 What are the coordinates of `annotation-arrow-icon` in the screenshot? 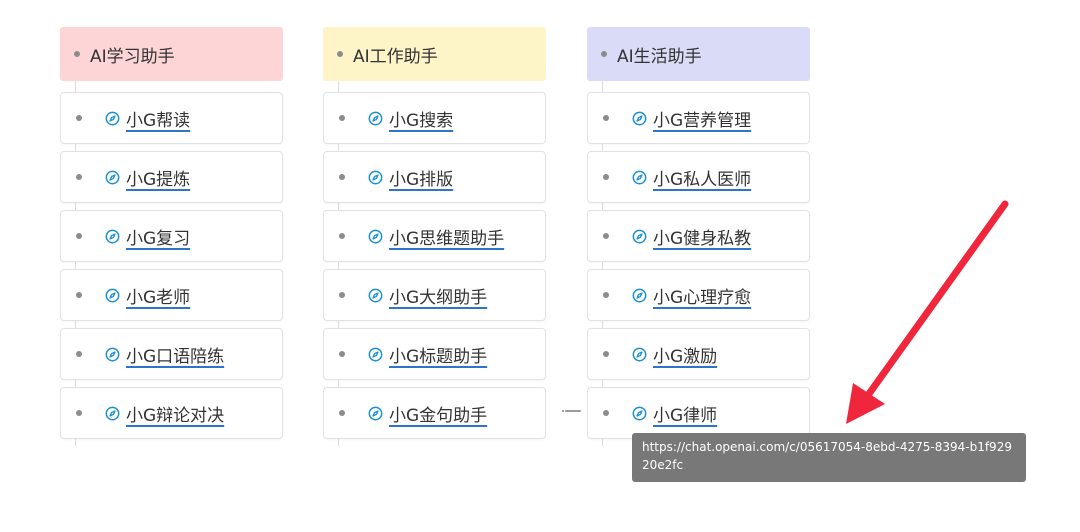 It's located at (927, 312).